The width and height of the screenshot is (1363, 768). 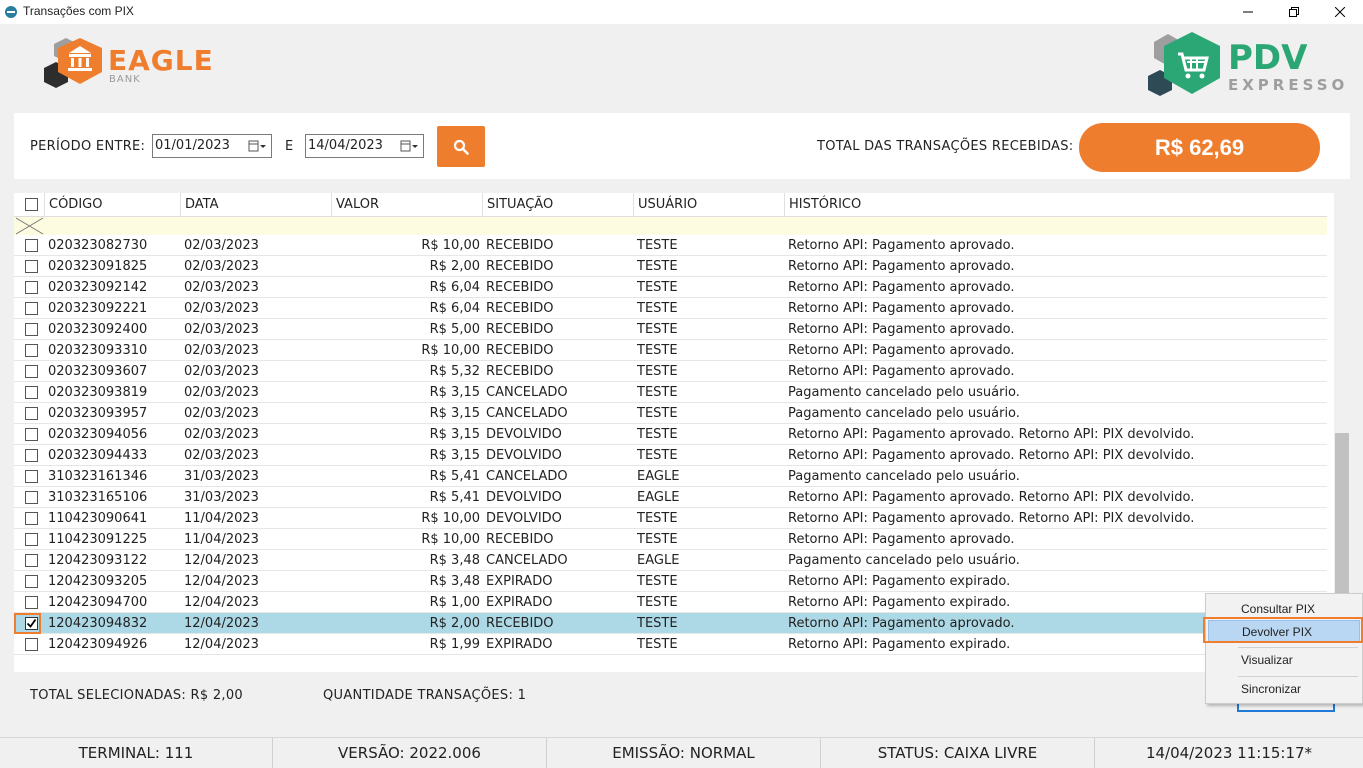 What do you see at coordinates (98, 581) in the screenshot?
I see `cell-codigo: 120423093205` at bounding box center [98, 581].